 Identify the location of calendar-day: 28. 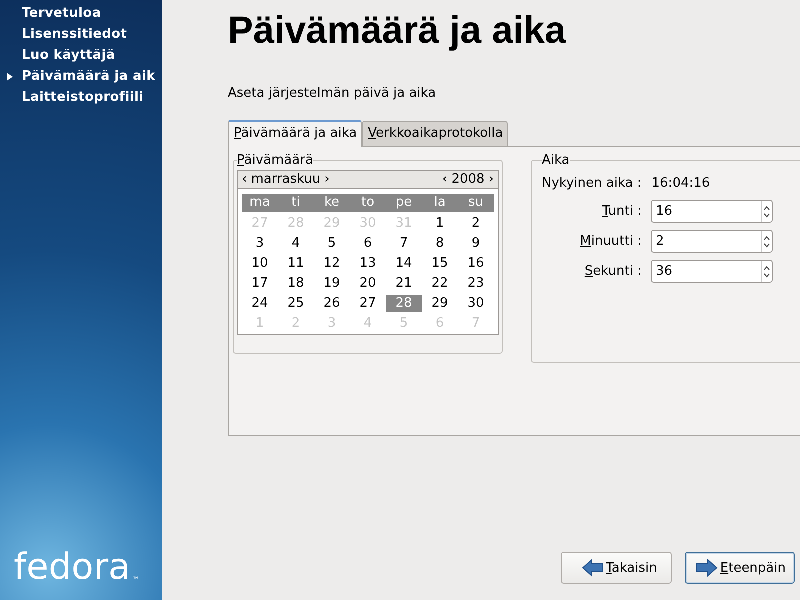
(404, 303).